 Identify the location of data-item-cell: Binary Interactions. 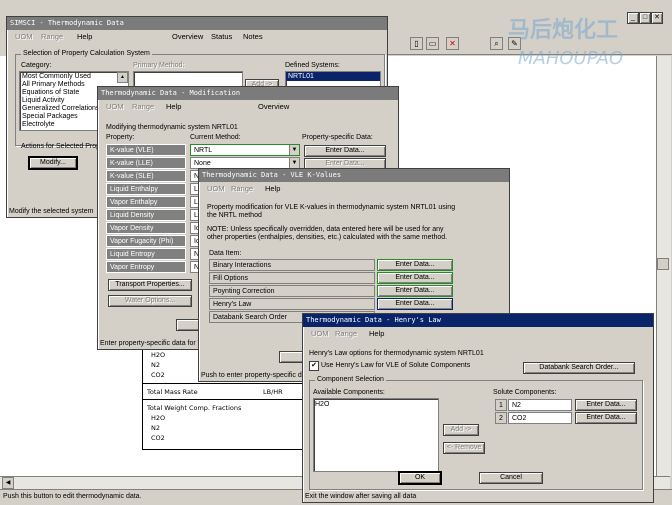
(292, 265).